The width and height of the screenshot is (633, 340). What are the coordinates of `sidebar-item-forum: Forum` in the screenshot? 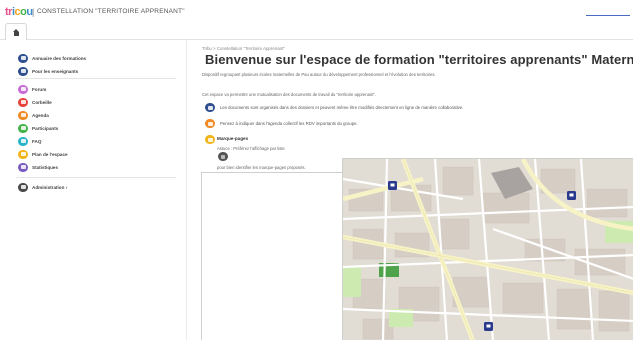 It's located at (32, 89).